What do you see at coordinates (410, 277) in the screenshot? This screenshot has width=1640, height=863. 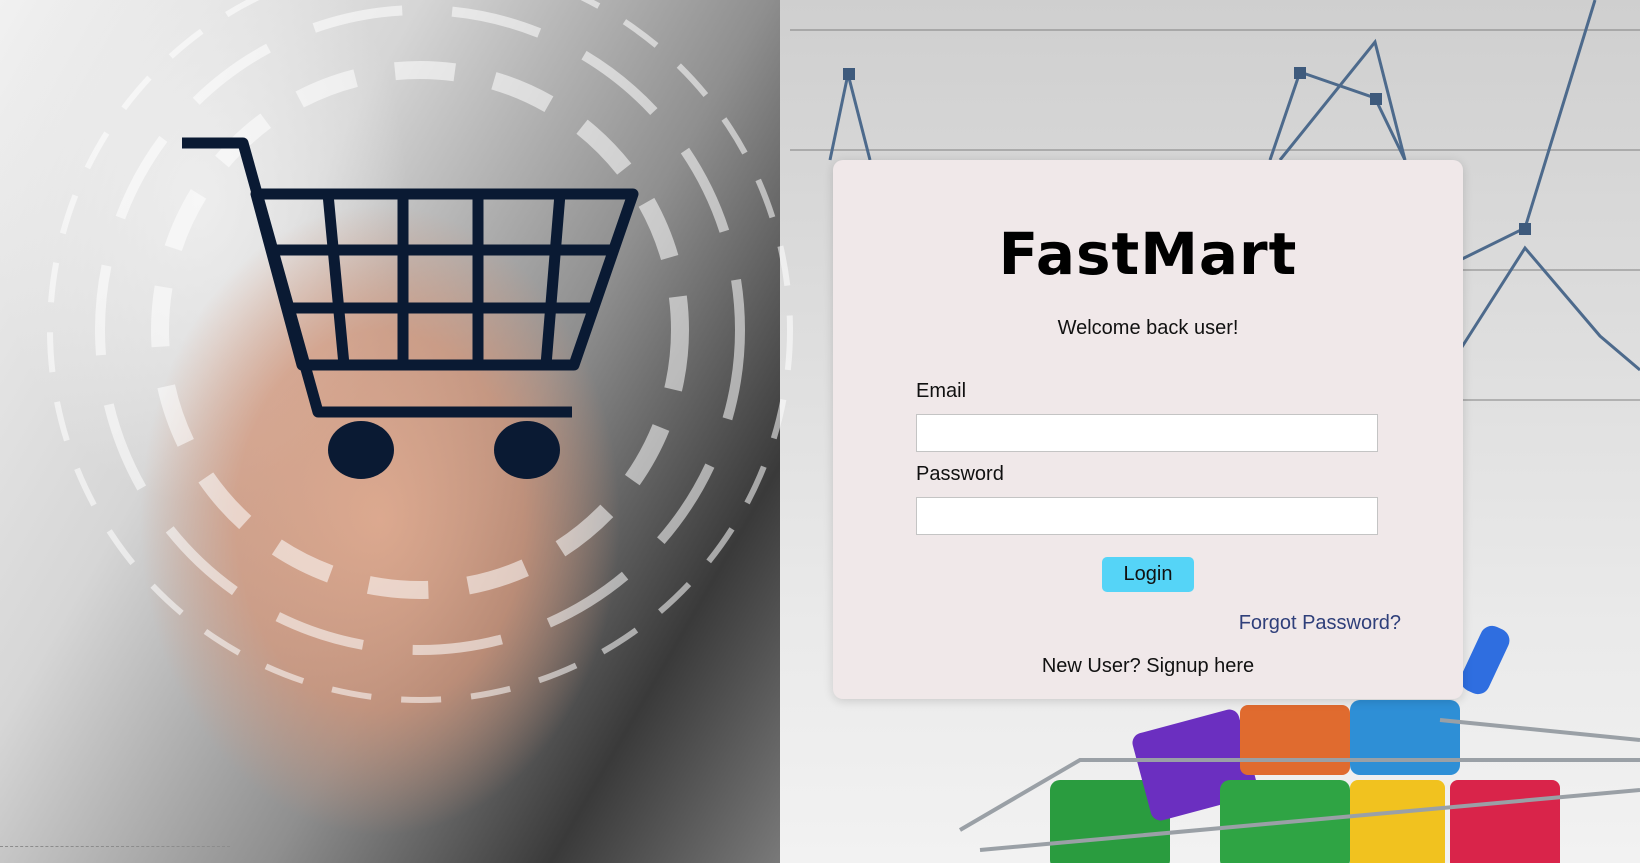 I see `shopping-cart-icon` at bounding box center [410, 277].